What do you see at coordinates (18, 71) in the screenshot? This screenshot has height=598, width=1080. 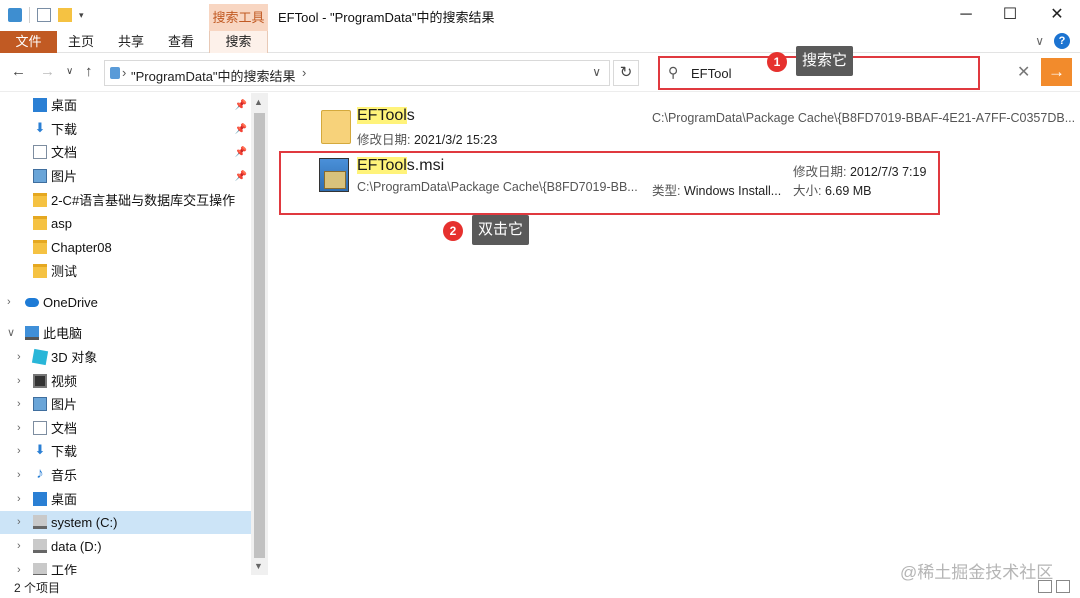 I see `back-arrow-icon: ←` at bounding box center [18, 71].